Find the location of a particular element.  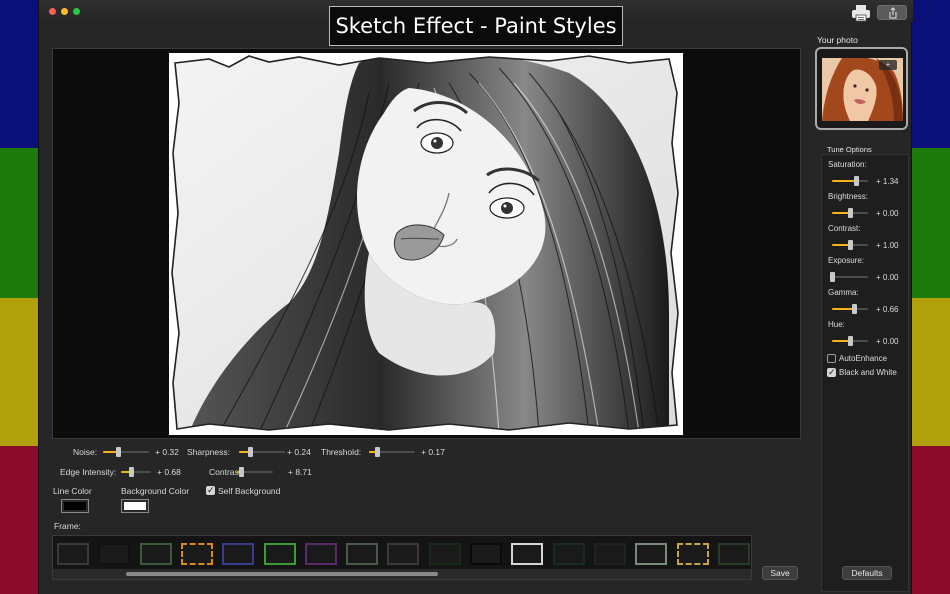

frame-thumb-shadow is located at coordinates (609, 554).